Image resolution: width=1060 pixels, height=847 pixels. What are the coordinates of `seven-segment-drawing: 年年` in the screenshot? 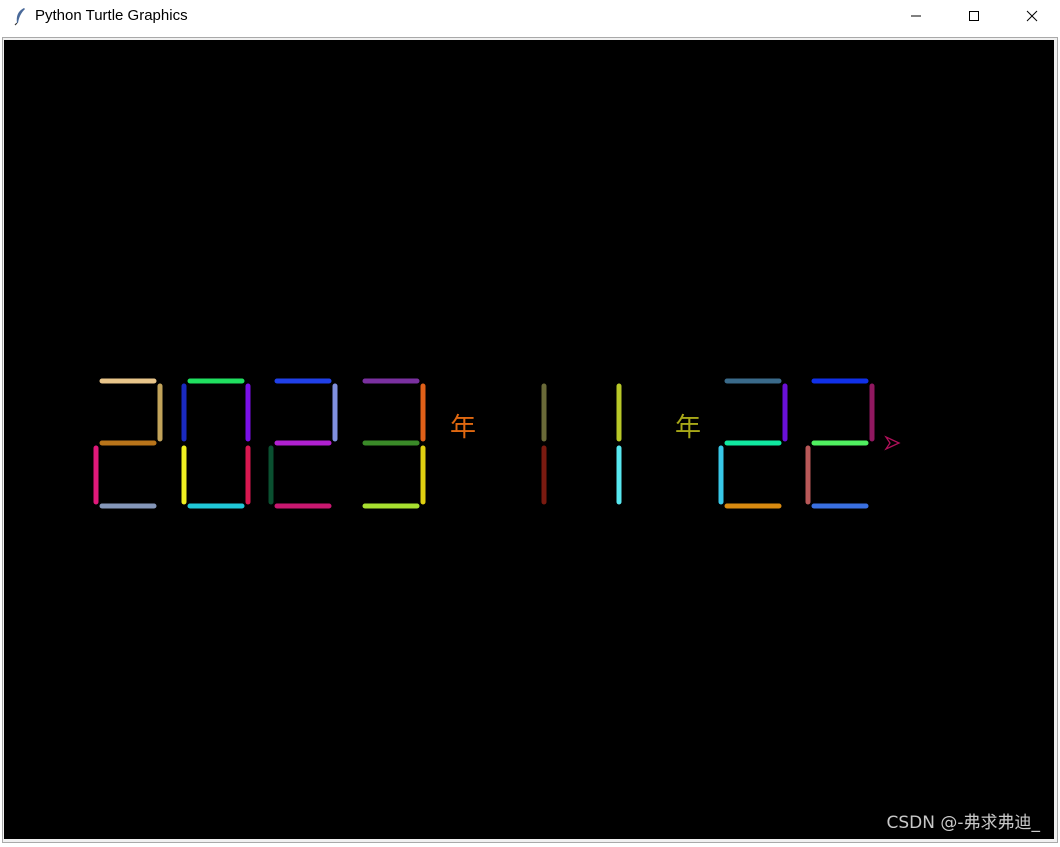 It's located at (497, 443).